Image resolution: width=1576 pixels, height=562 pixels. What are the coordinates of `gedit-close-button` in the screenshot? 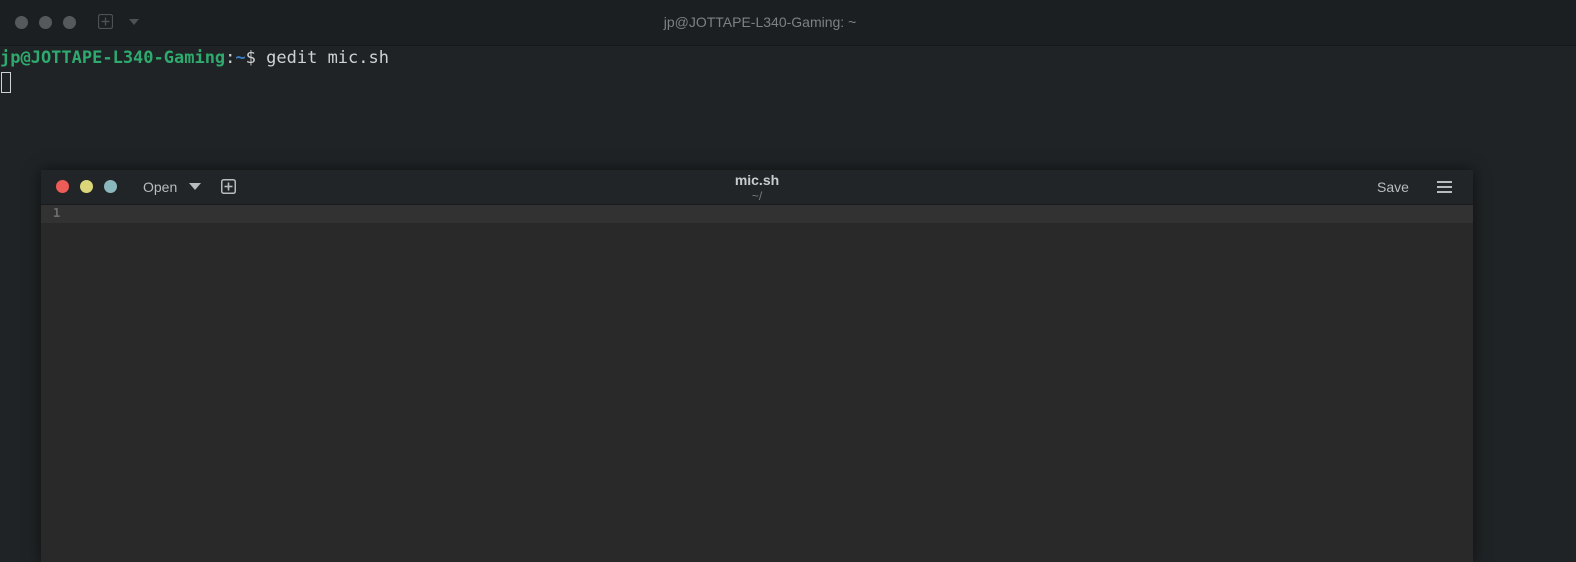 It's located at (62, 186).